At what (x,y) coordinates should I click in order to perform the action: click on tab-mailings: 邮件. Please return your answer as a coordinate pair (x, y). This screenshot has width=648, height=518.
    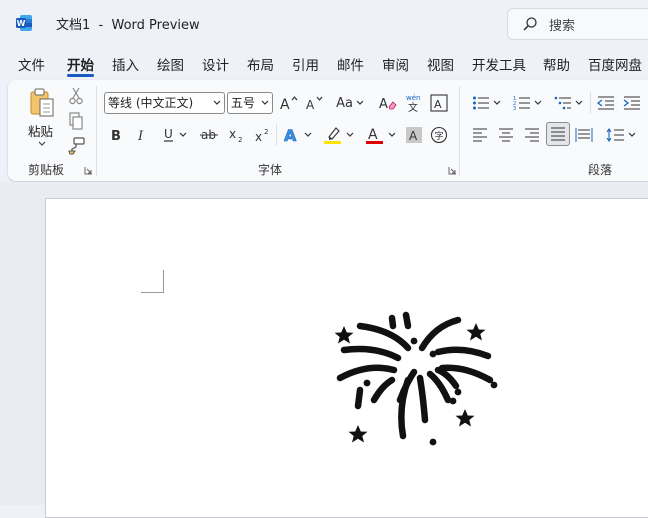
    Looking at the image, I should click on (350, 64).